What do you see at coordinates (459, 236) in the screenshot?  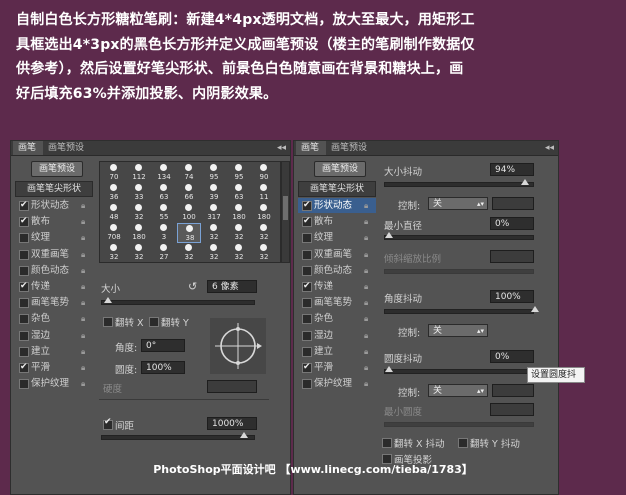 I see `min-diameter-slider` at bounding box center [459, 236].